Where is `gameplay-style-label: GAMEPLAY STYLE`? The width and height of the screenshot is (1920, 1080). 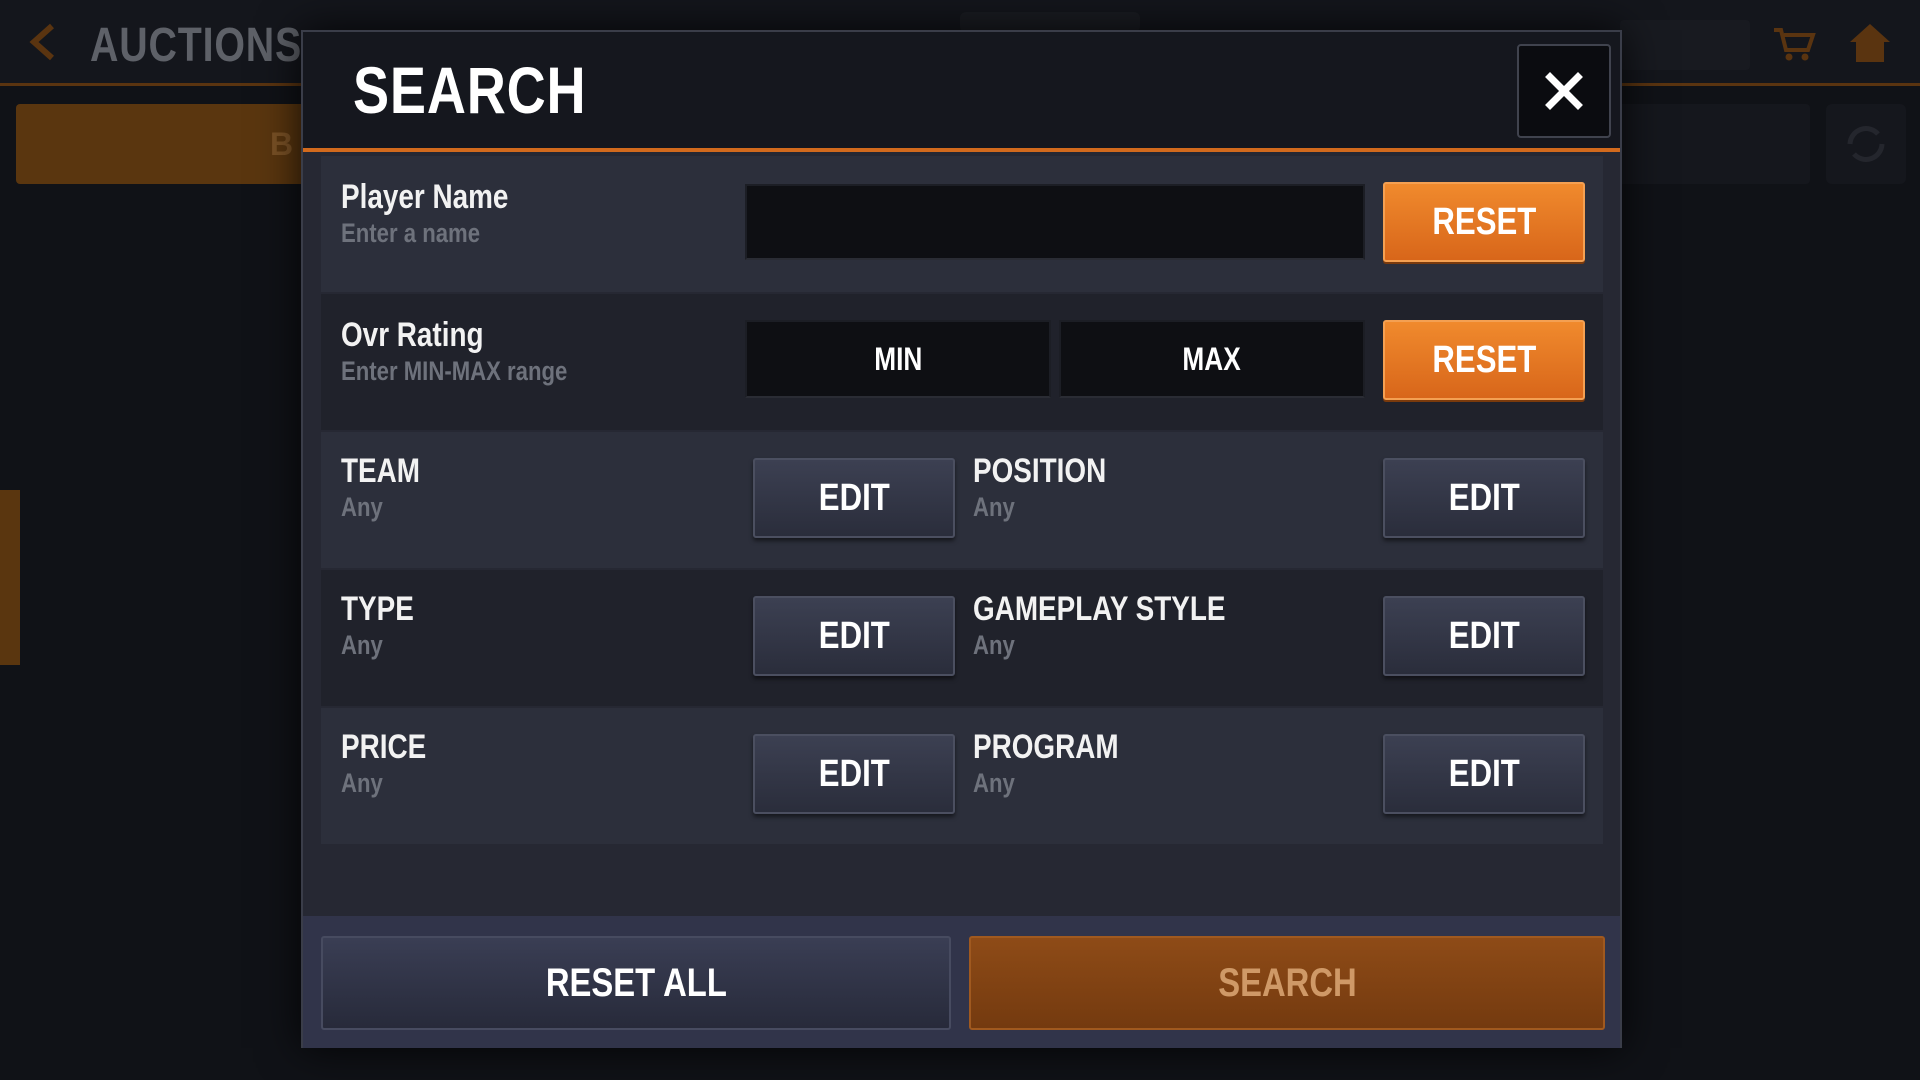 gameplay-style-label: GAMEPLAY STYLE is located at coordinates (1099, 609).